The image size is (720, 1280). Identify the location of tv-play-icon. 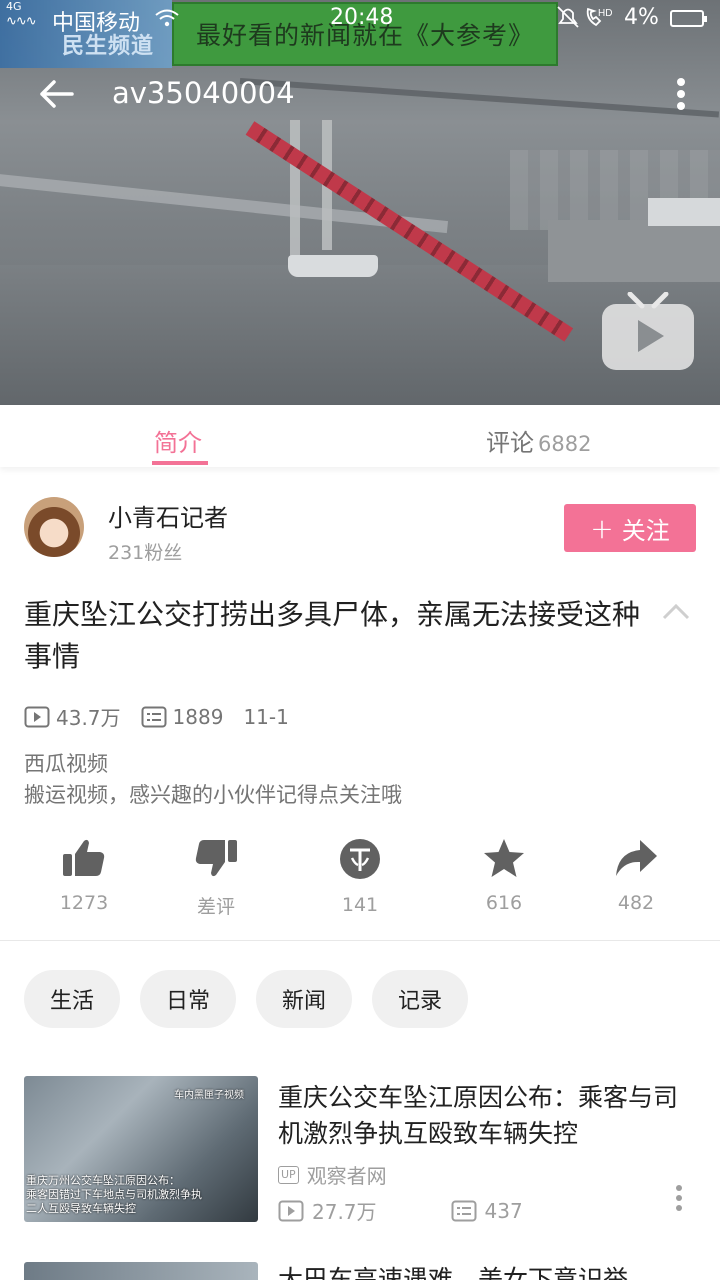
(648, 330).